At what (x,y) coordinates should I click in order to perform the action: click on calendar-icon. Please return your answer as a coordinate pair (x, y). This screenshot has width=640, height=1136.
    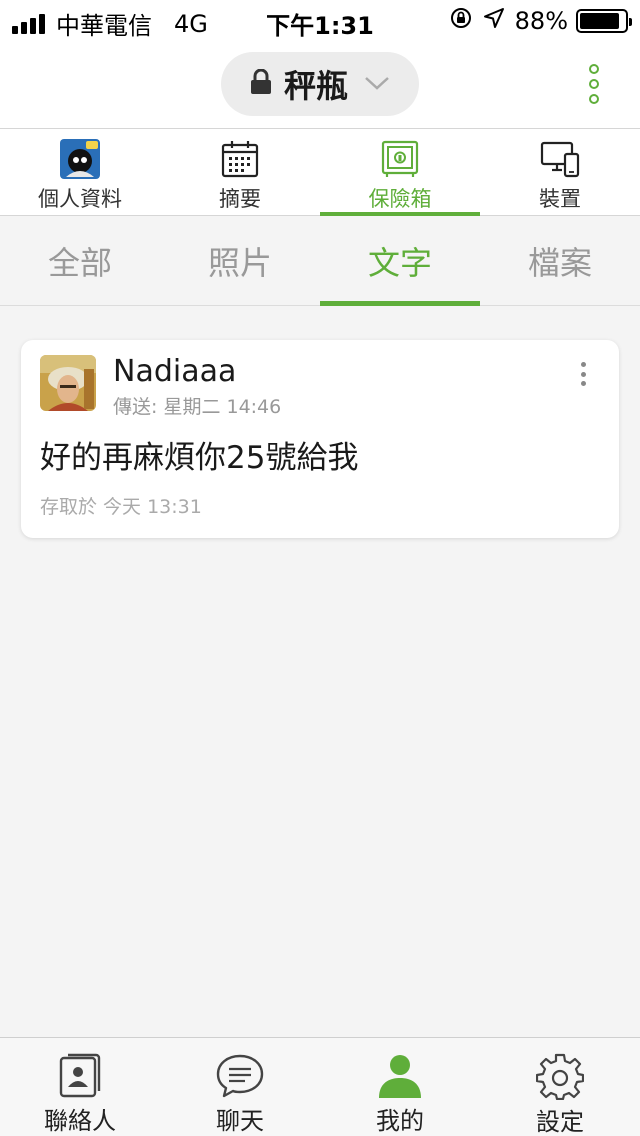
    Looking at the image, I should click on (240, 159).